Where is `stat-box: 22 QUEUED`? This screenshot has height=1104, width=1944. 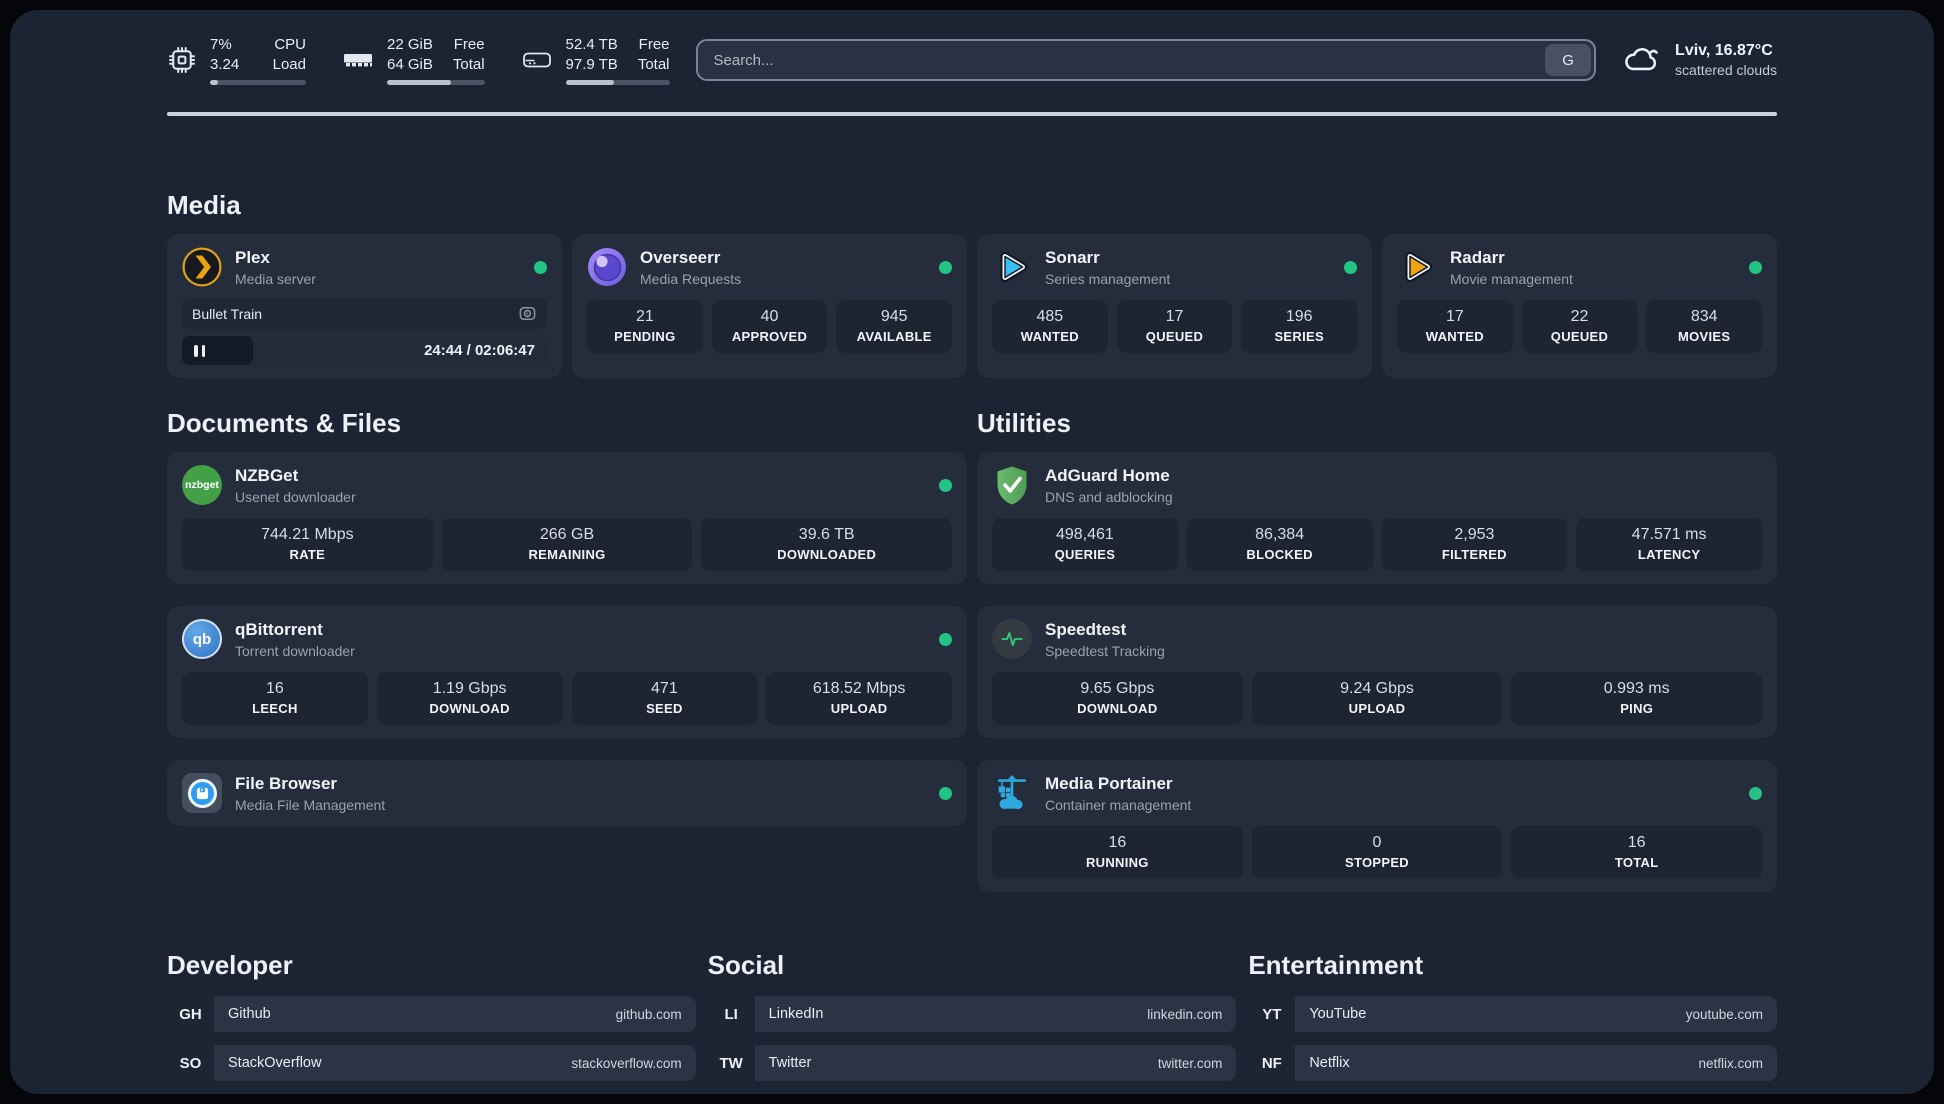 stat-box: 22 QUEUED is located at coordinates (1579, 326).